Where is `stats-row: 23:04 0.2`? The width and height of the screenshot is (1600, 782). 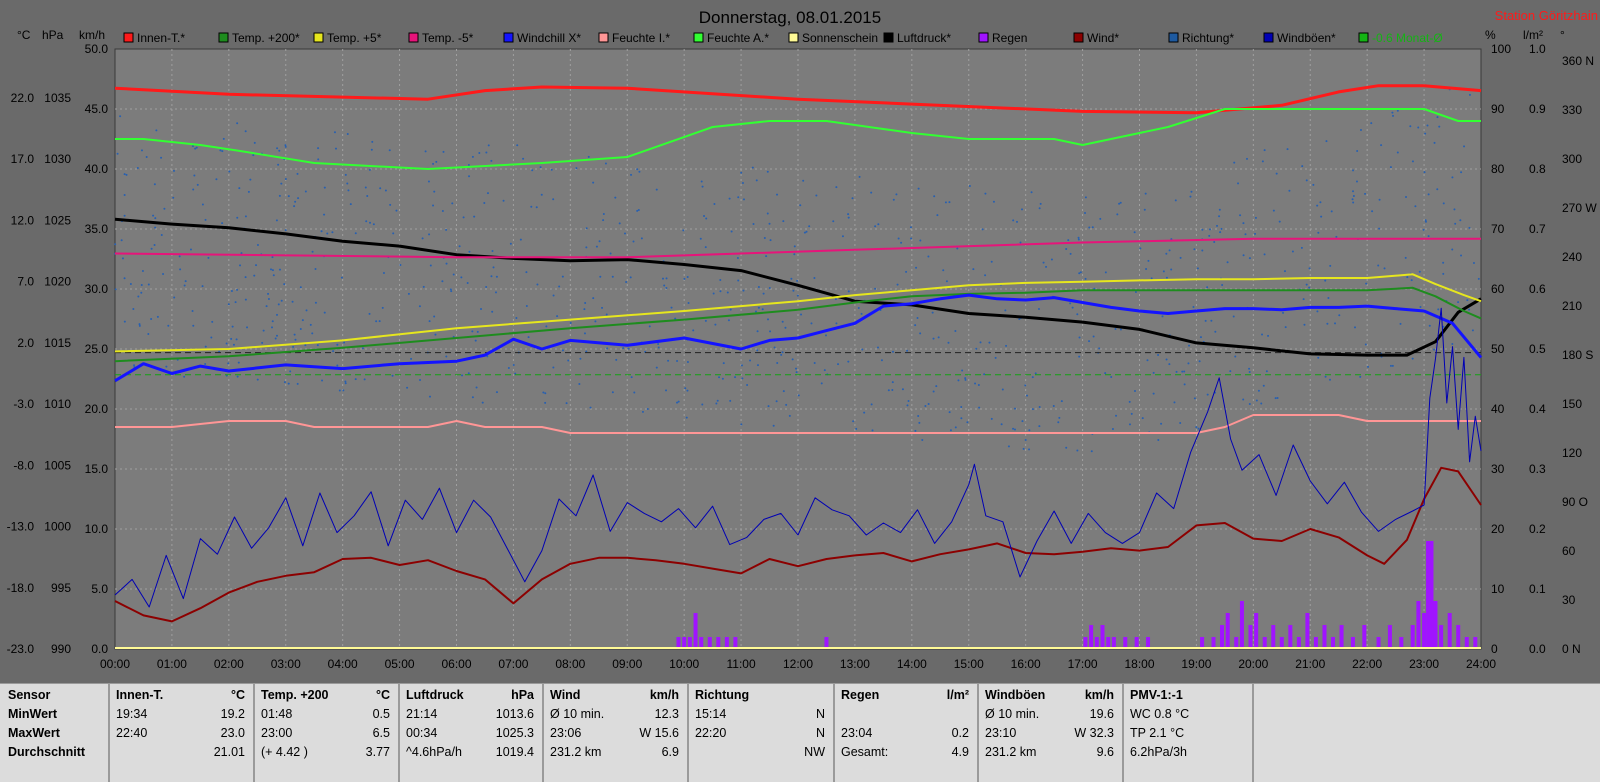 stats-row: 23:04 0.2 is located at coordinates (905, 733).